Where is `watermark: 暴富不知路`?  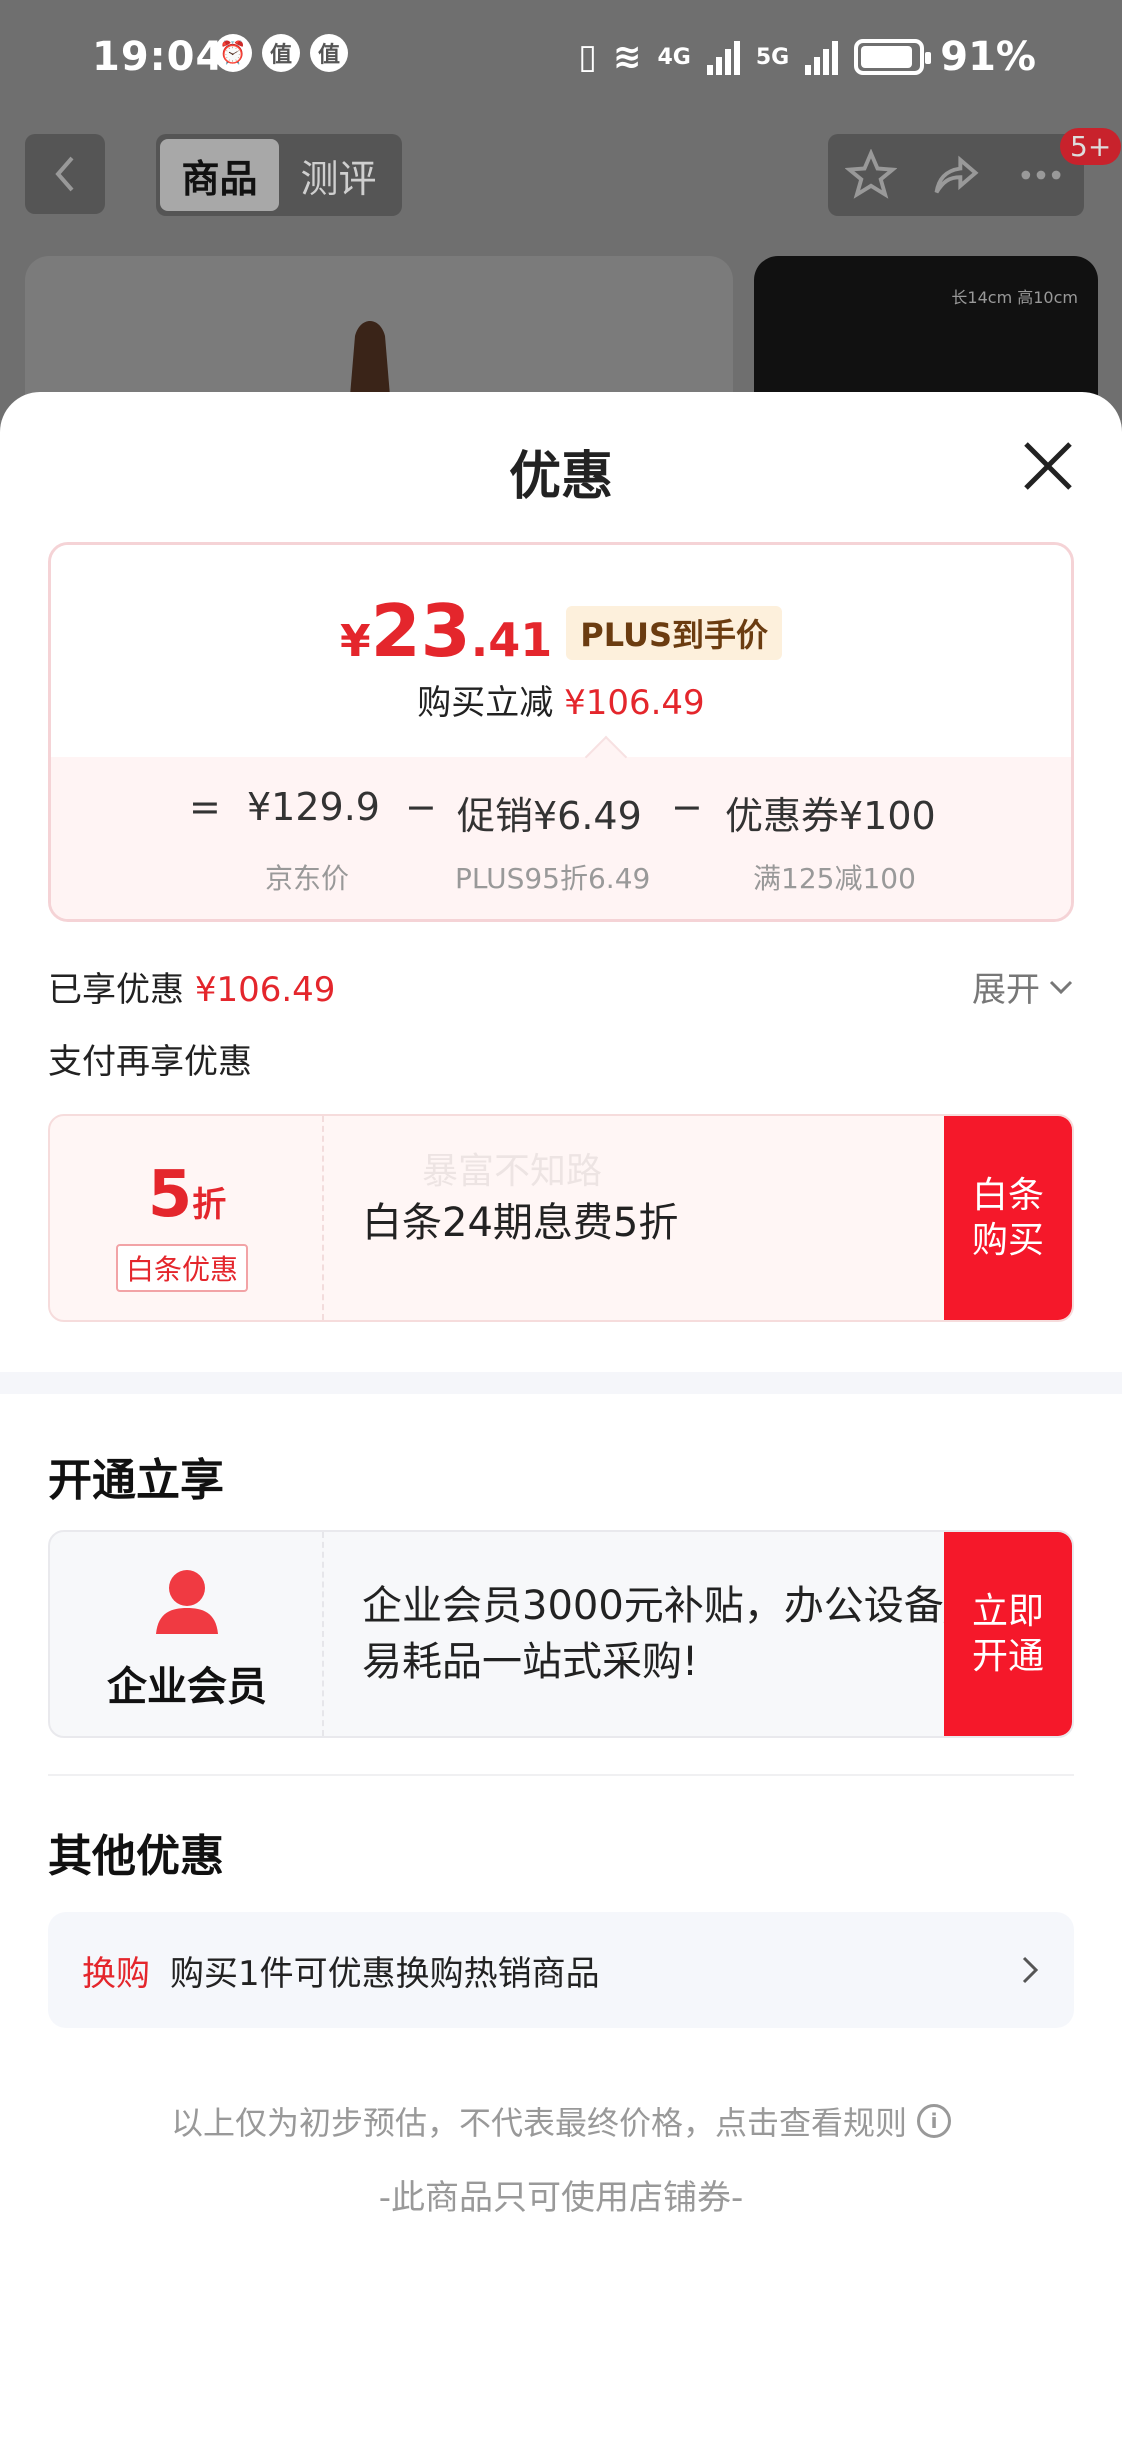
watermark: 暴富不知路 is located at coordinates (512, 1171).